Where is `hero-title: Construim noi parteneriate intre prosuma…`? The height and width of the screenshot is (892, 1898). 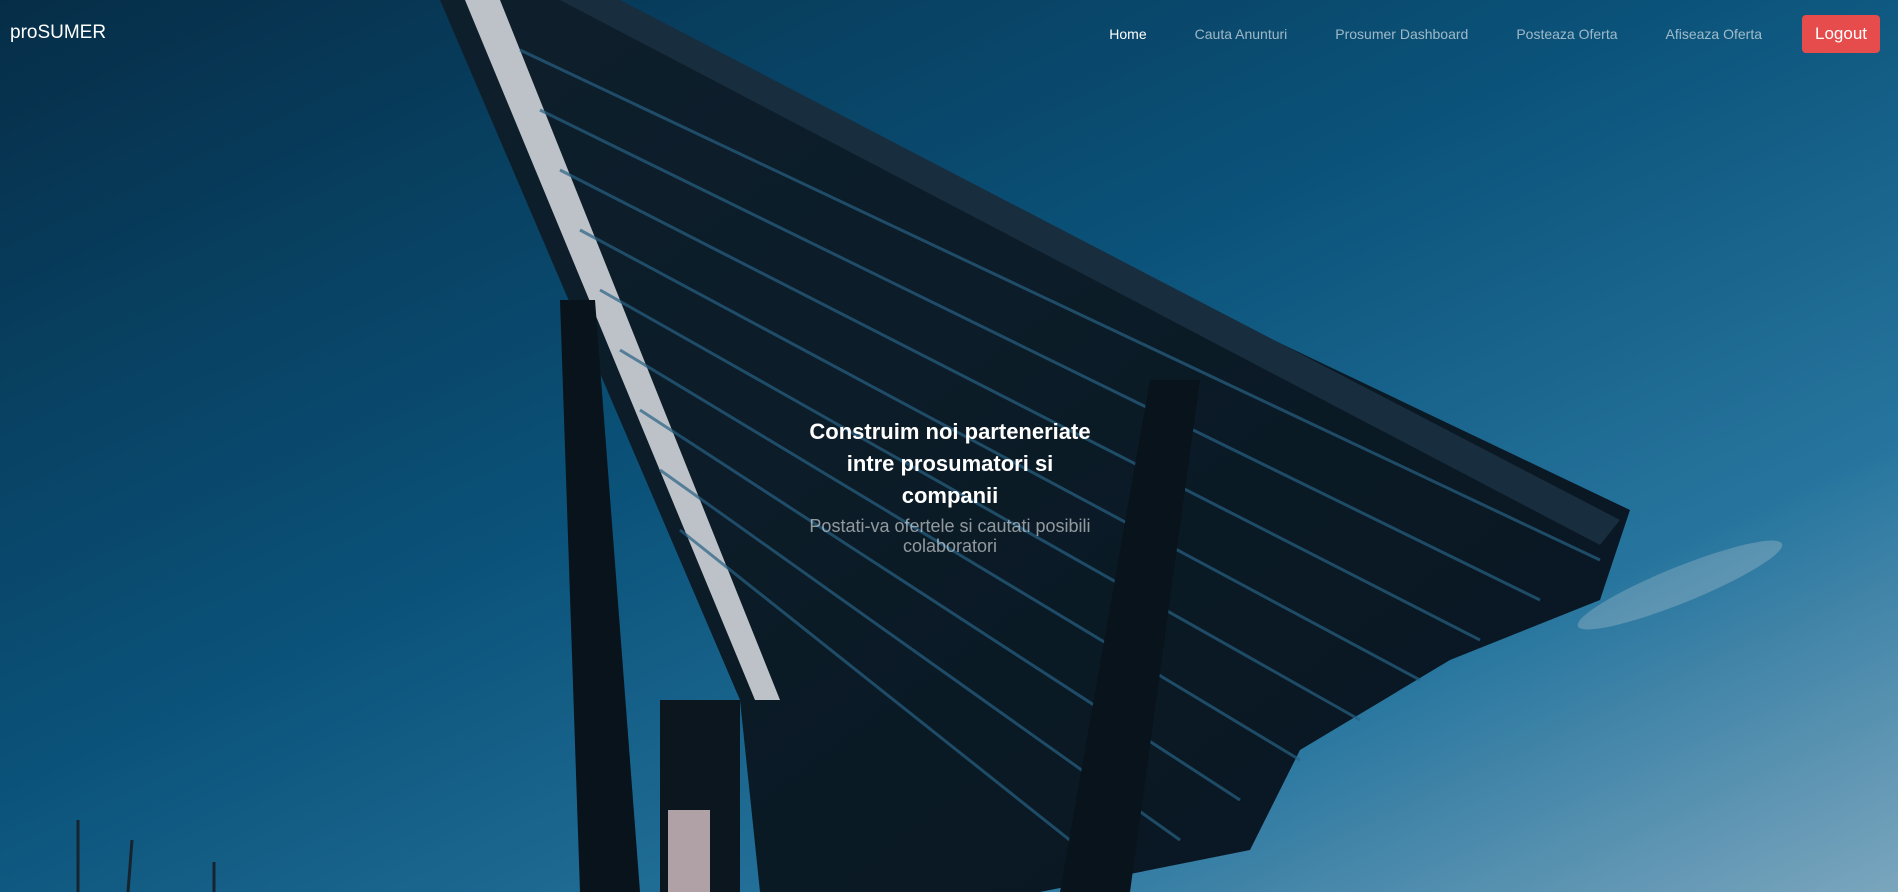
hero-title: Construim noi parteneriate intre prosuma… is located at coordinates (950, 463).